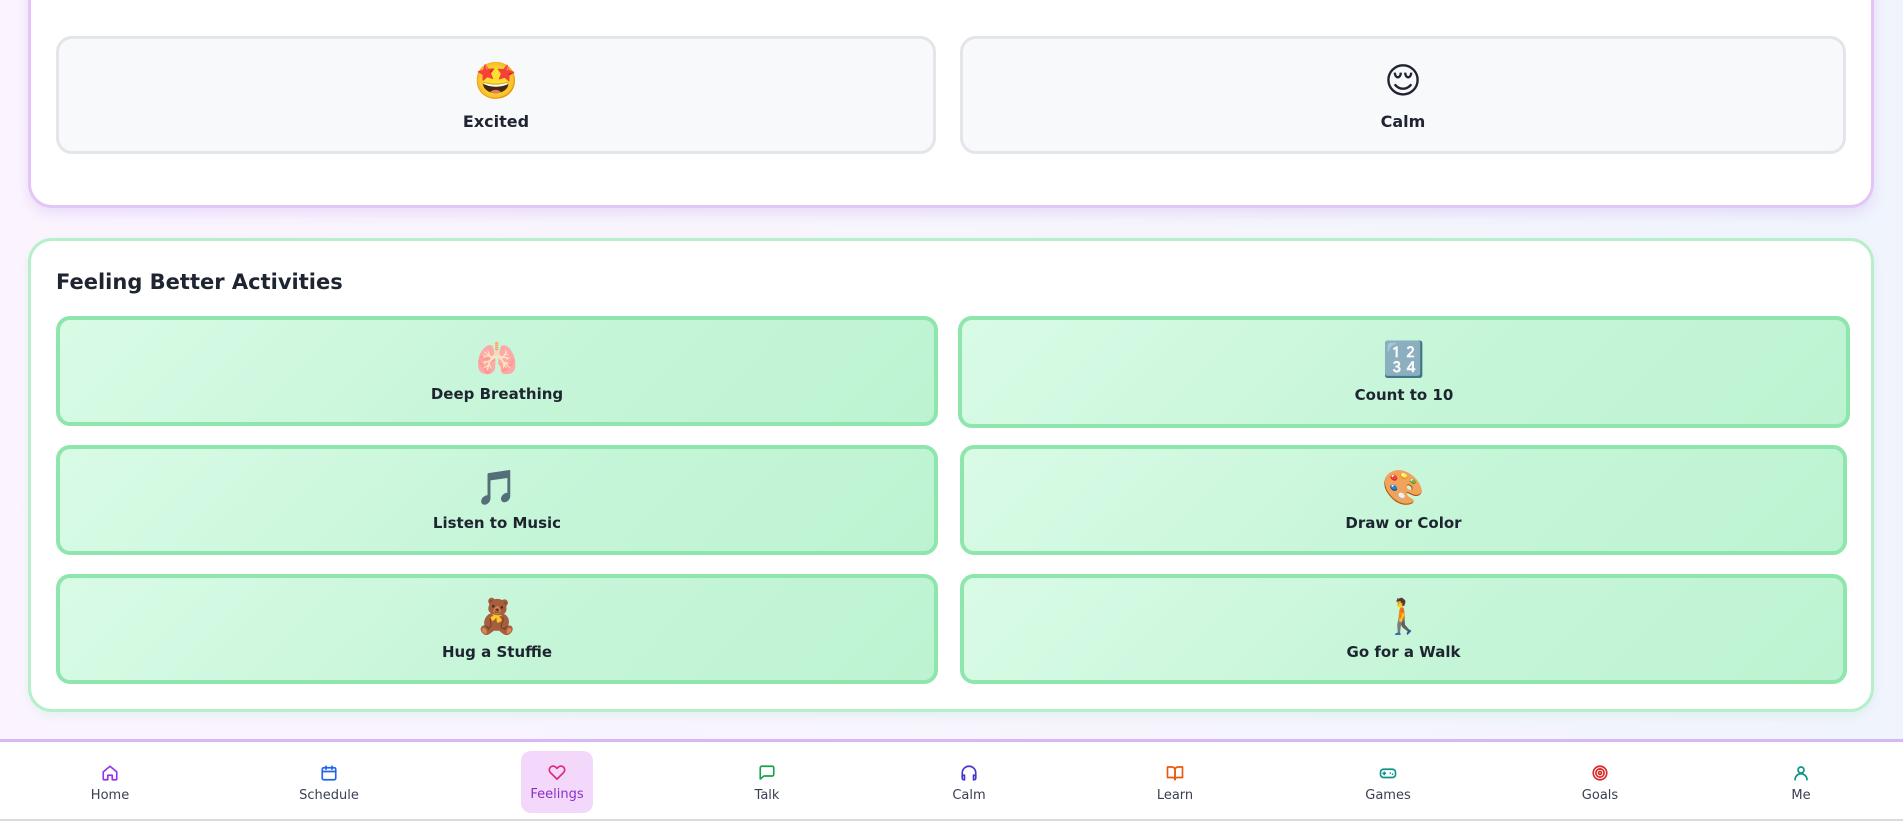 The width and height of the screenshot is (1903, 821). I want to click on book-icon, so click(1175, 773).